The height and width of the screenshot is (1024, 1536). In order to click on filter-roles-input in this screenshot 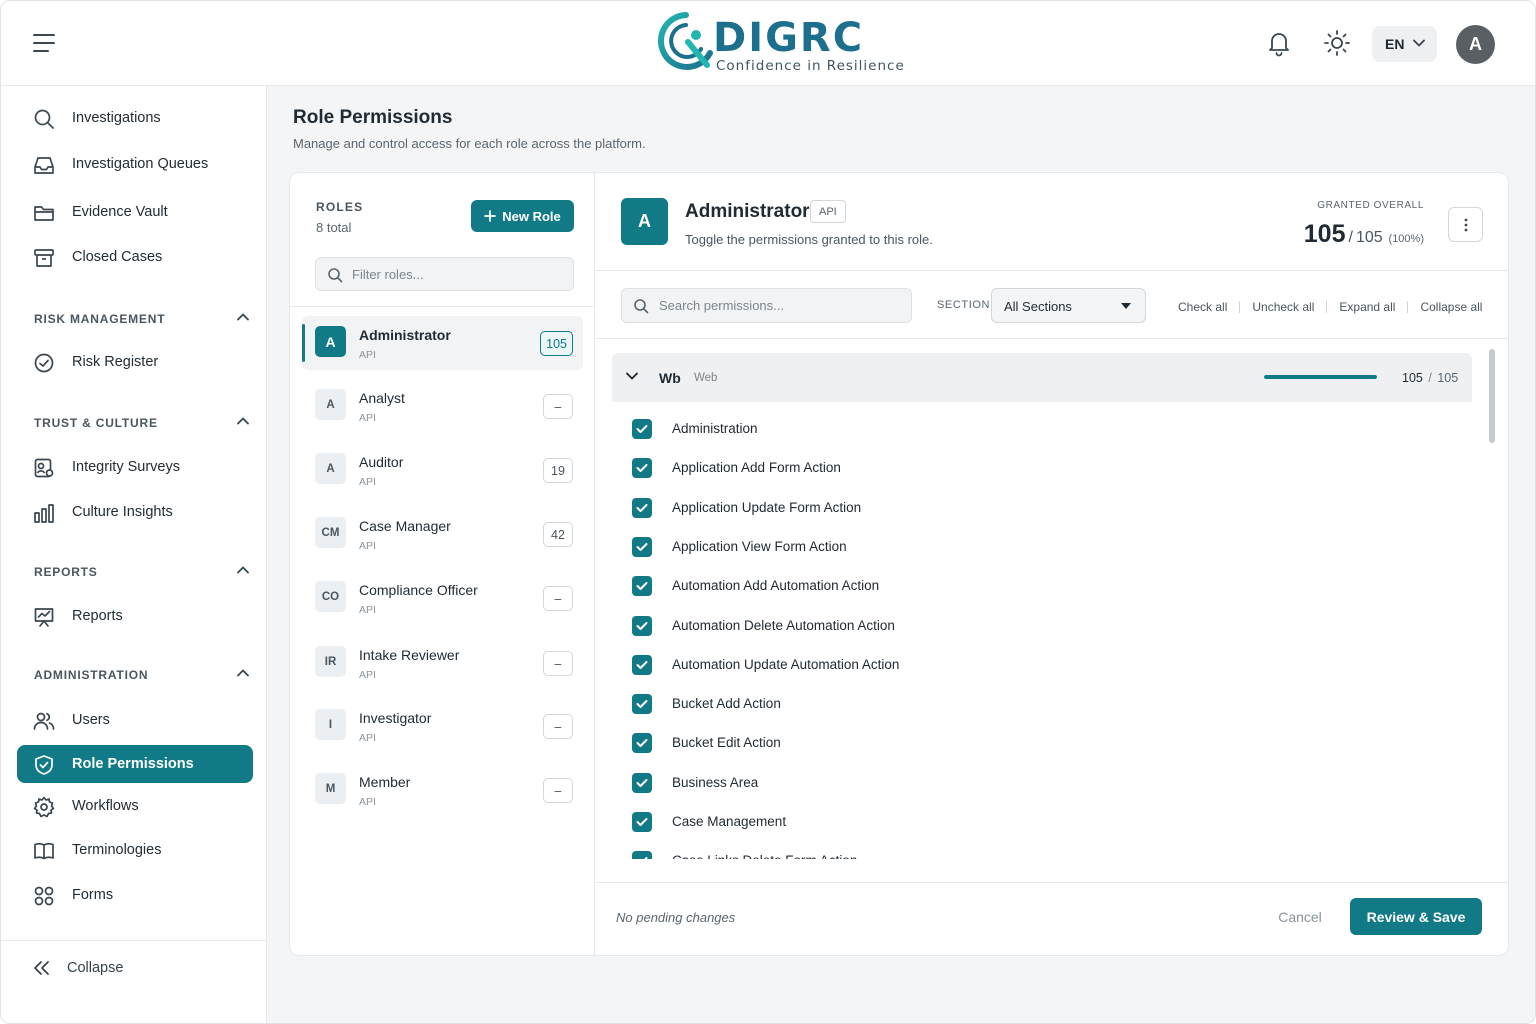, I will do `click(457, 274)`.